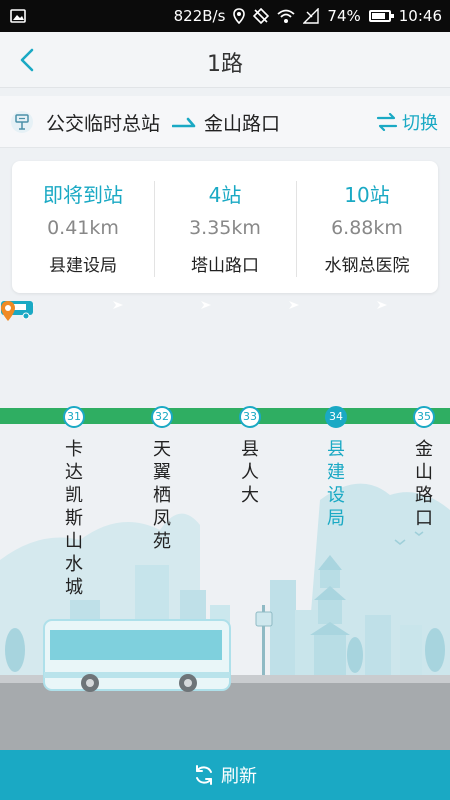 Image resolution: width=450 pixels, height=800 pixels. I want to click on signal-icon, so click(311, 16).